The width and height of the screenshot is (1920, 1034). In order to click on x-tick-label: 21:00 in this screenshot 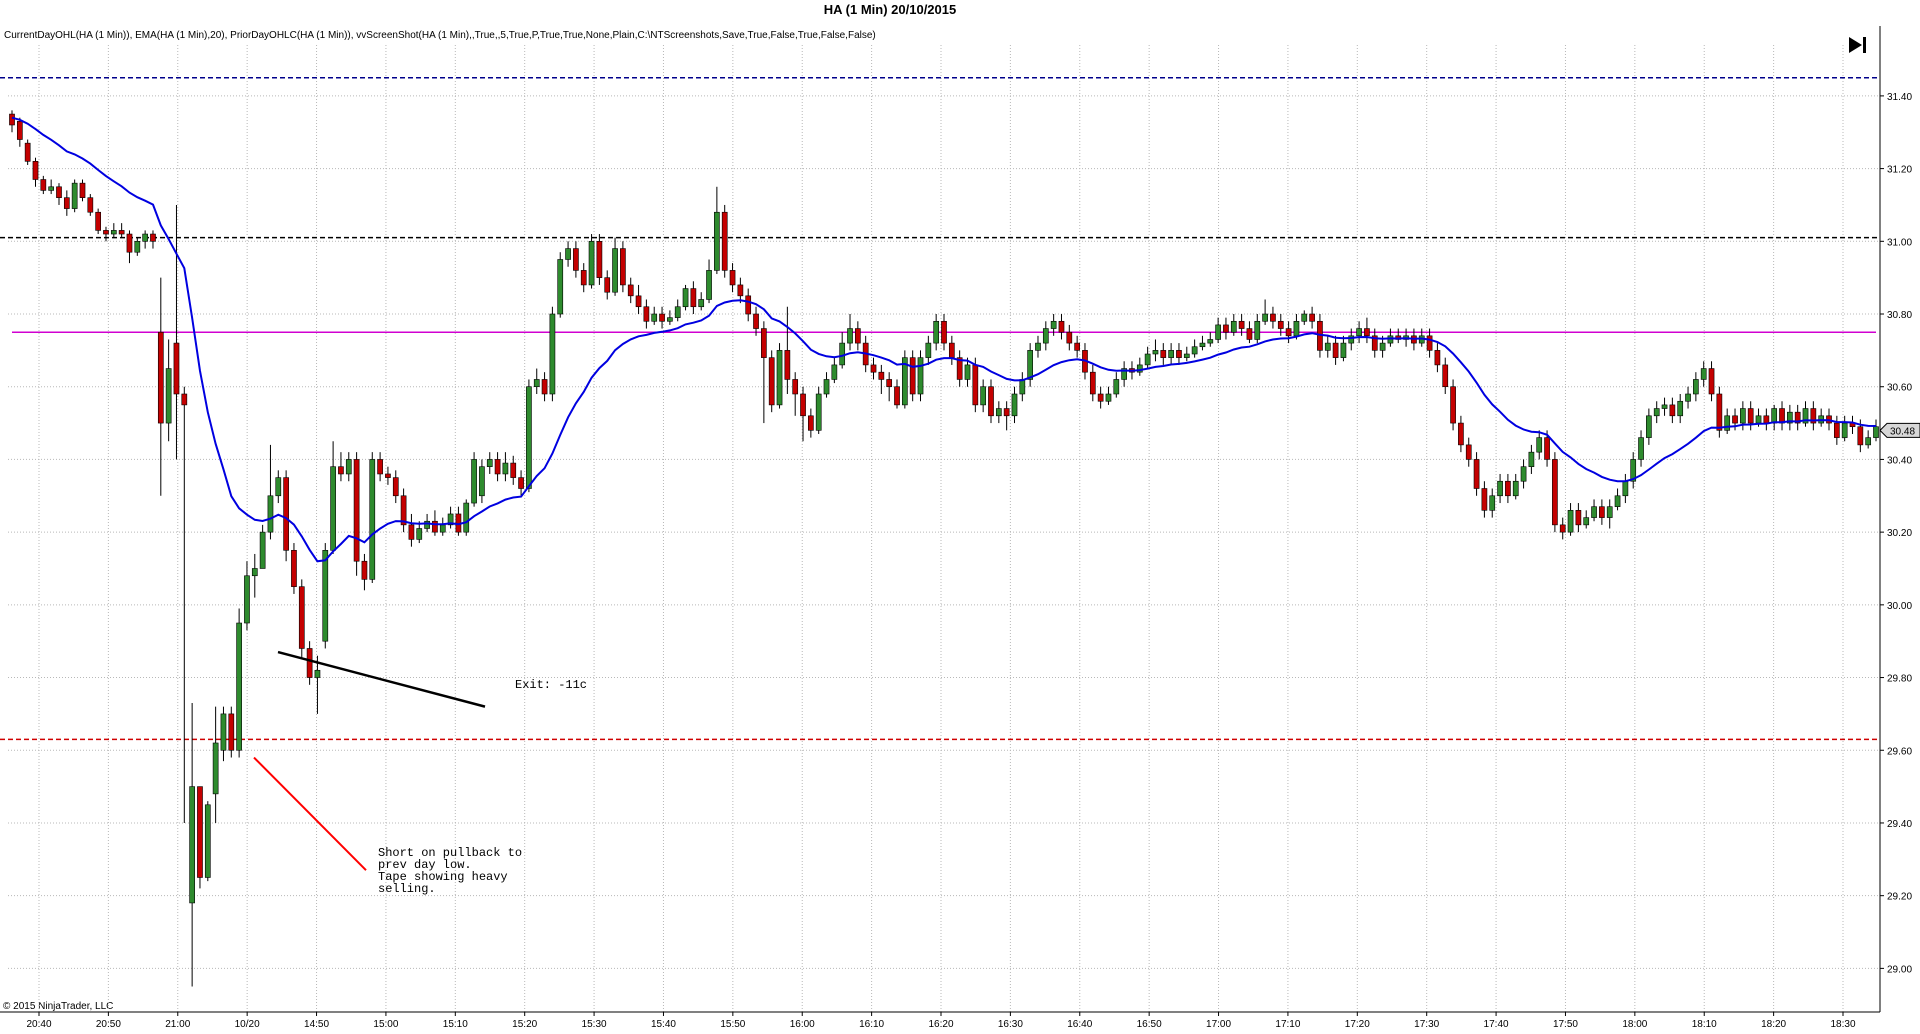, I will do `click(177, 1024)`.